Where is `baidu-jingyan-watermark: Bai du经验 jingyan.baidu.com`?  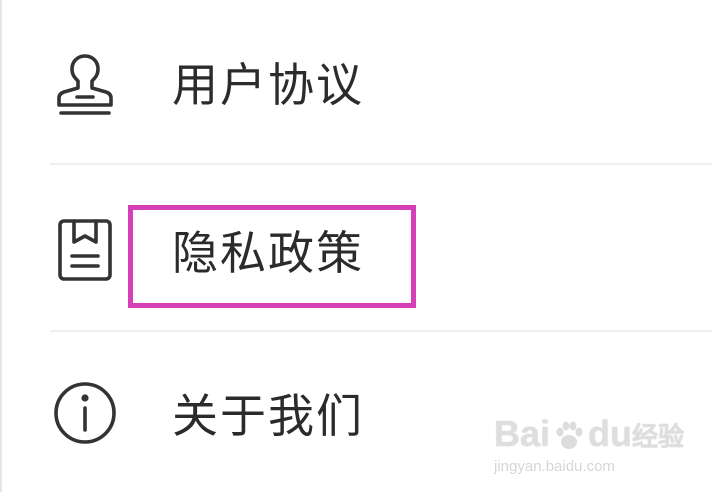
baidu-jingyan-watermark: Bai du经验 jingyan.baidu.com is located at coordinates (589, 443).